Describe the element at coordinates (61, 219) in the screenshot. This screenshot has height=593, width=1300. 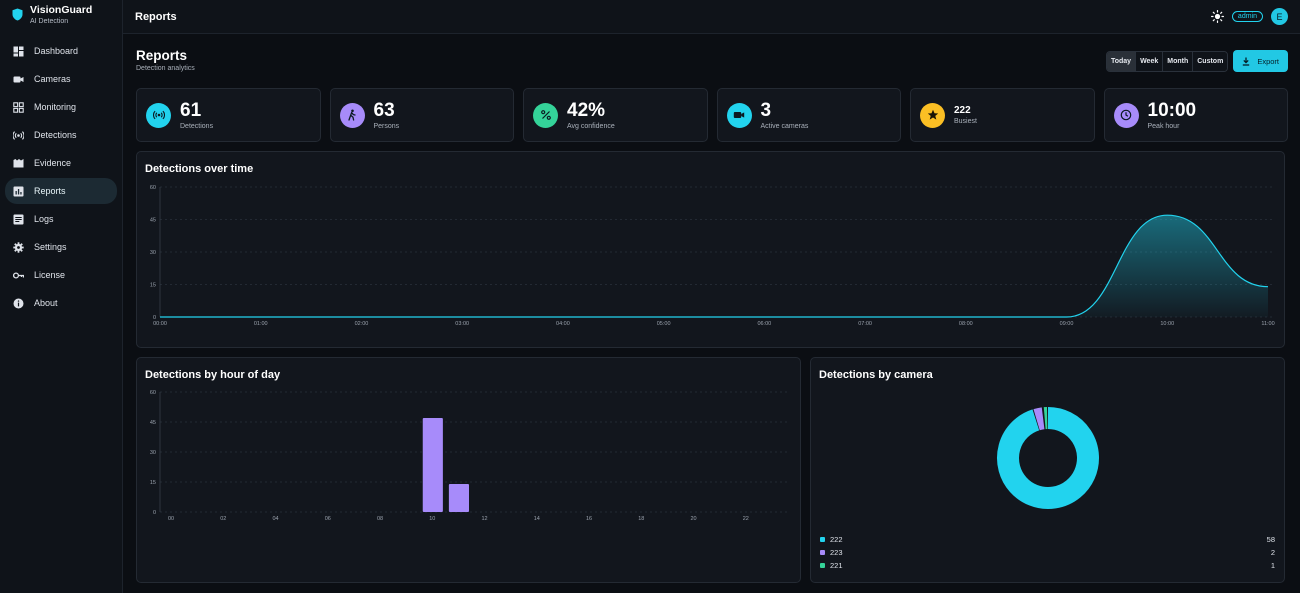
I see `sidebar-item-logs: Logs` at that location.